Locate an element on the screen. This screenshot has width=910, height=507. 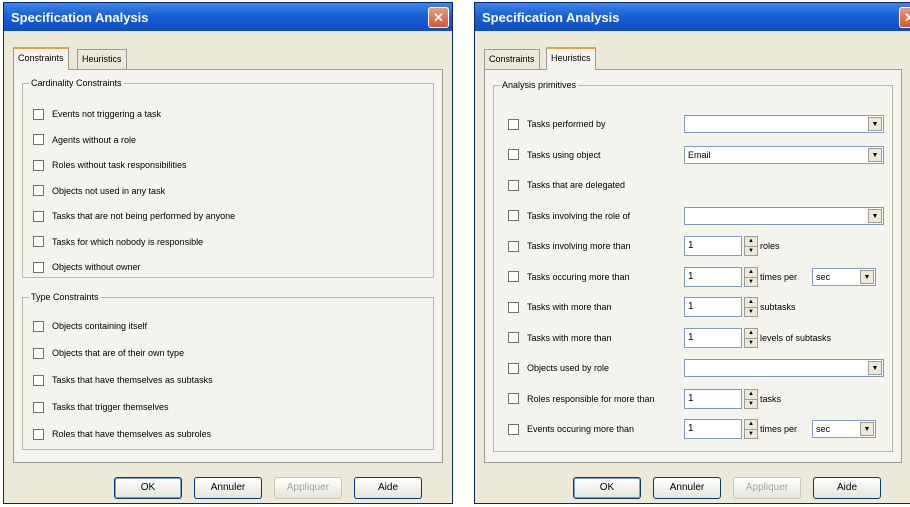
checkbox-row: Objects containing itself is located at coordinates (90, 326).